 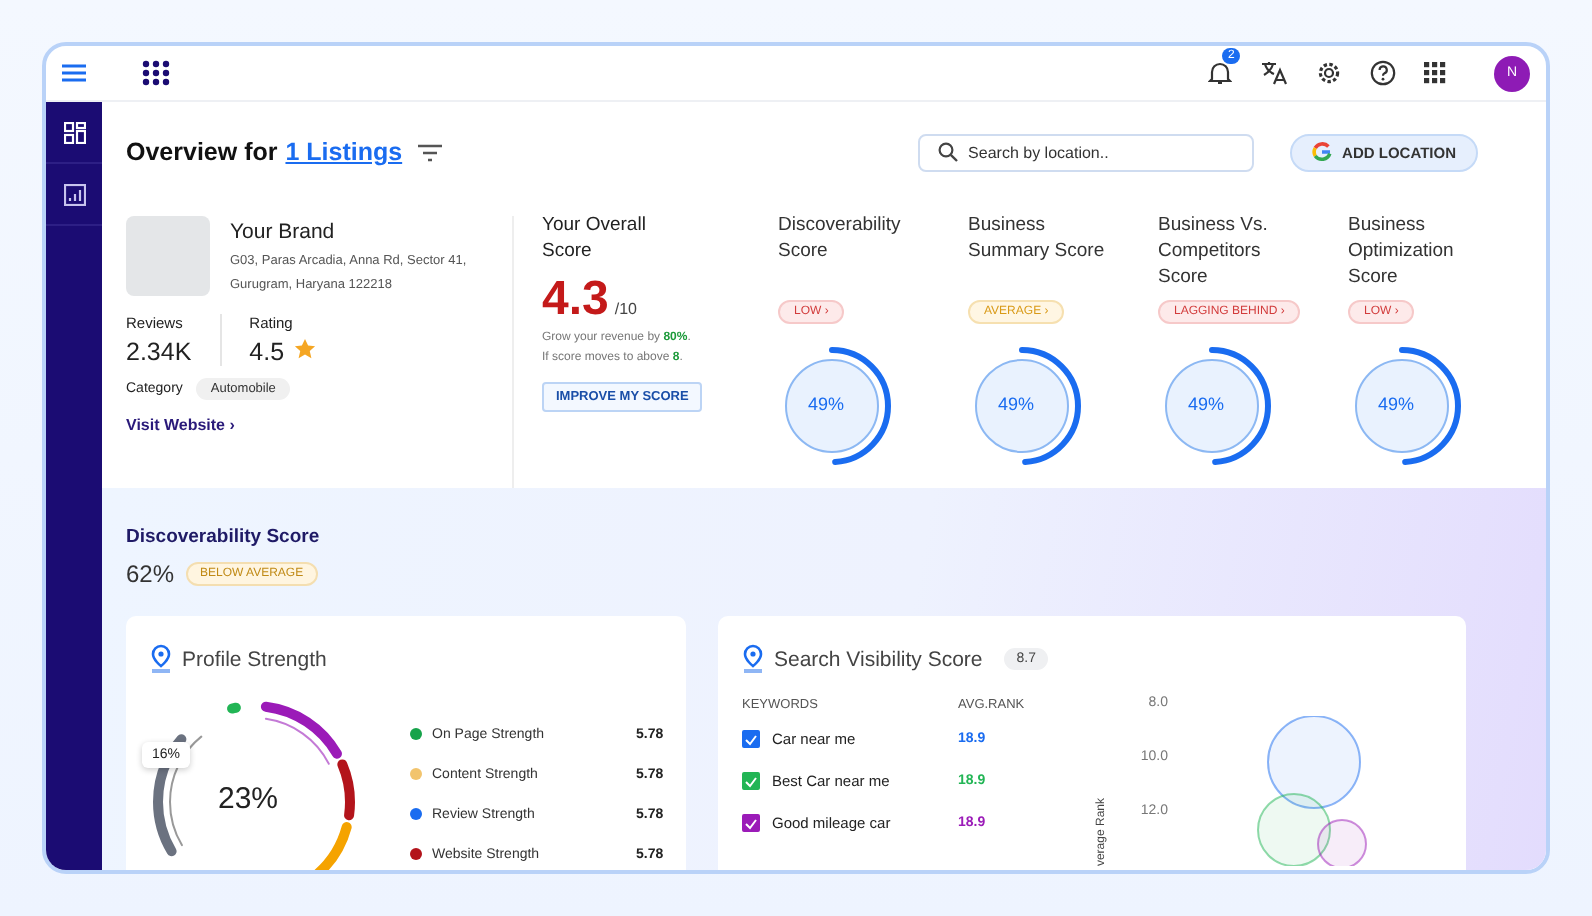 I want to click on score-title: Business Vs. Competitors Score, so click(x=1214, y=252).